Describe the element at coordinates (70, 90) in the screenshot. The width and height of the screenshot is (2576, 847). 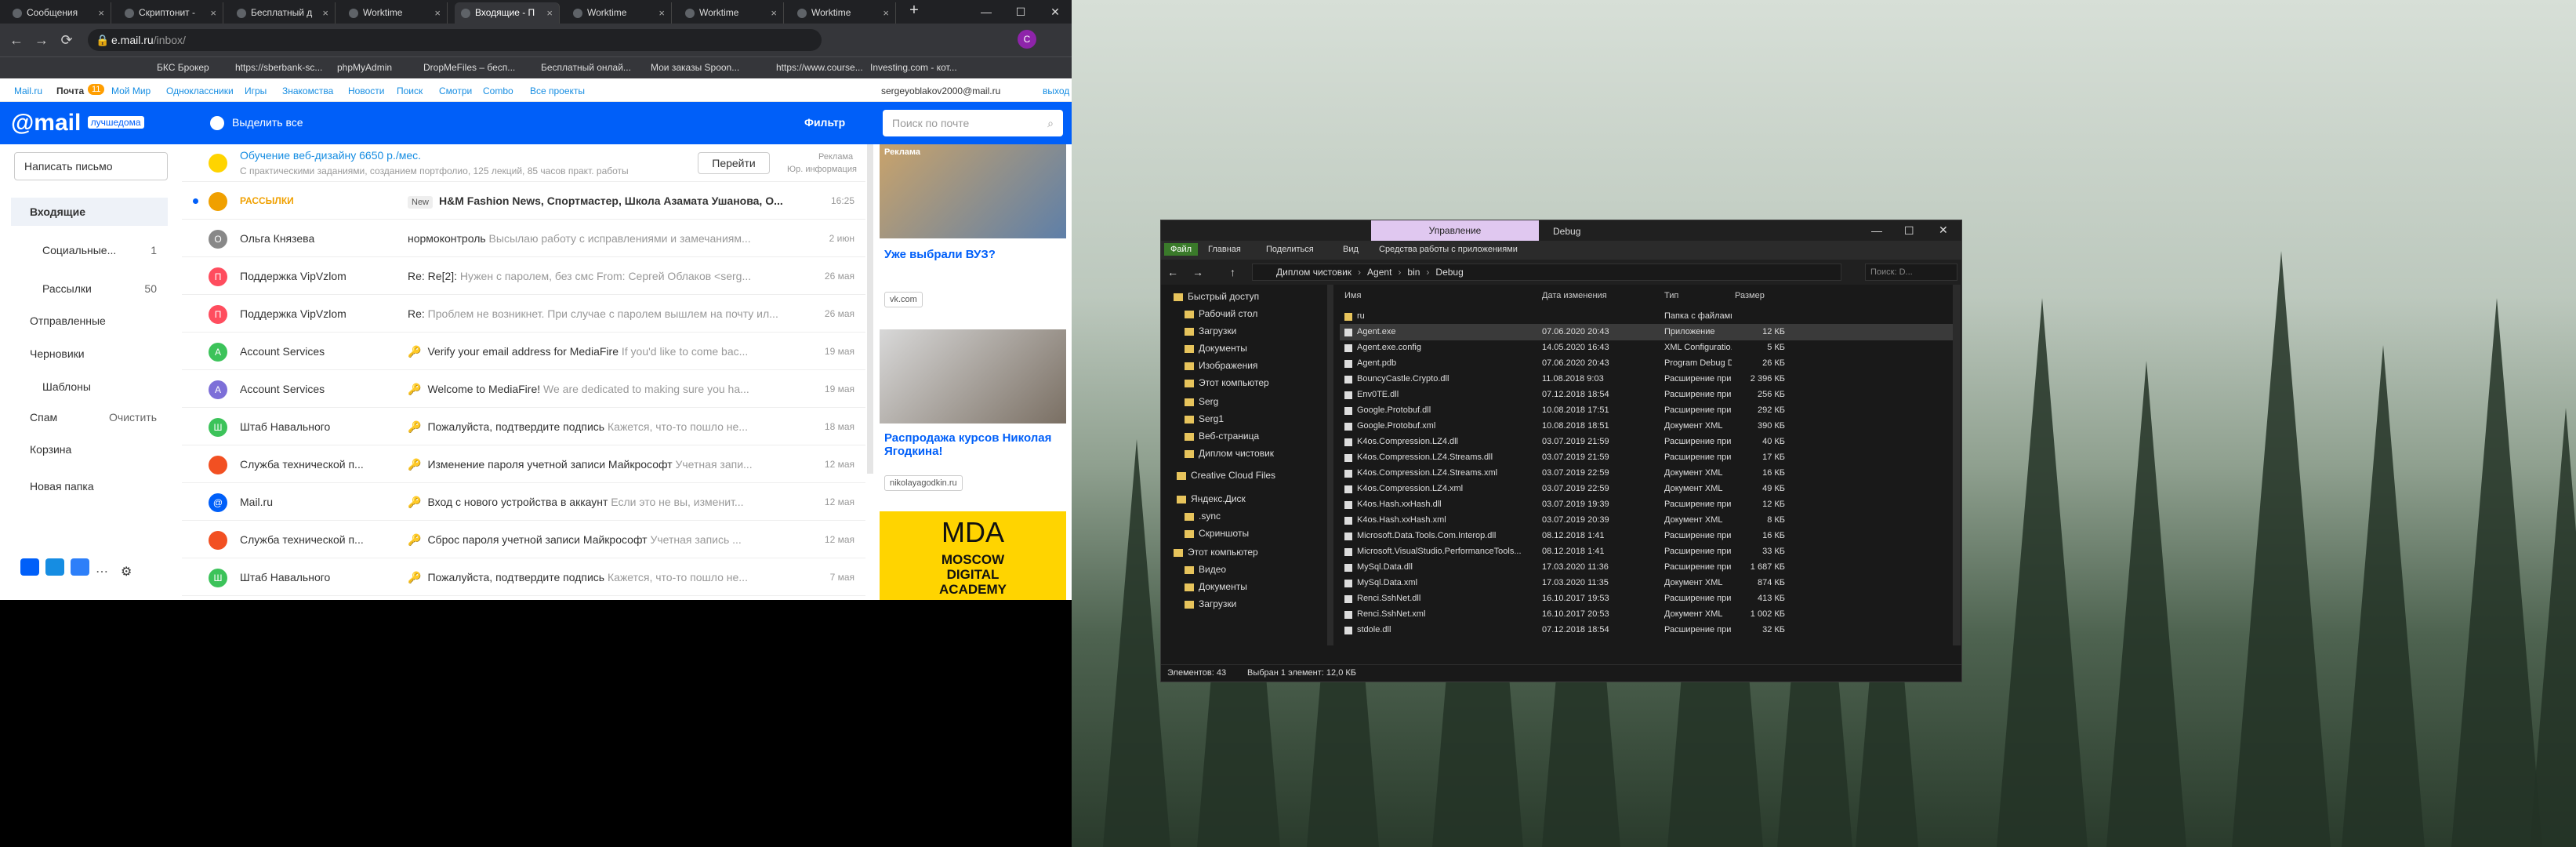
I see `portal-link: Почта` at that location.